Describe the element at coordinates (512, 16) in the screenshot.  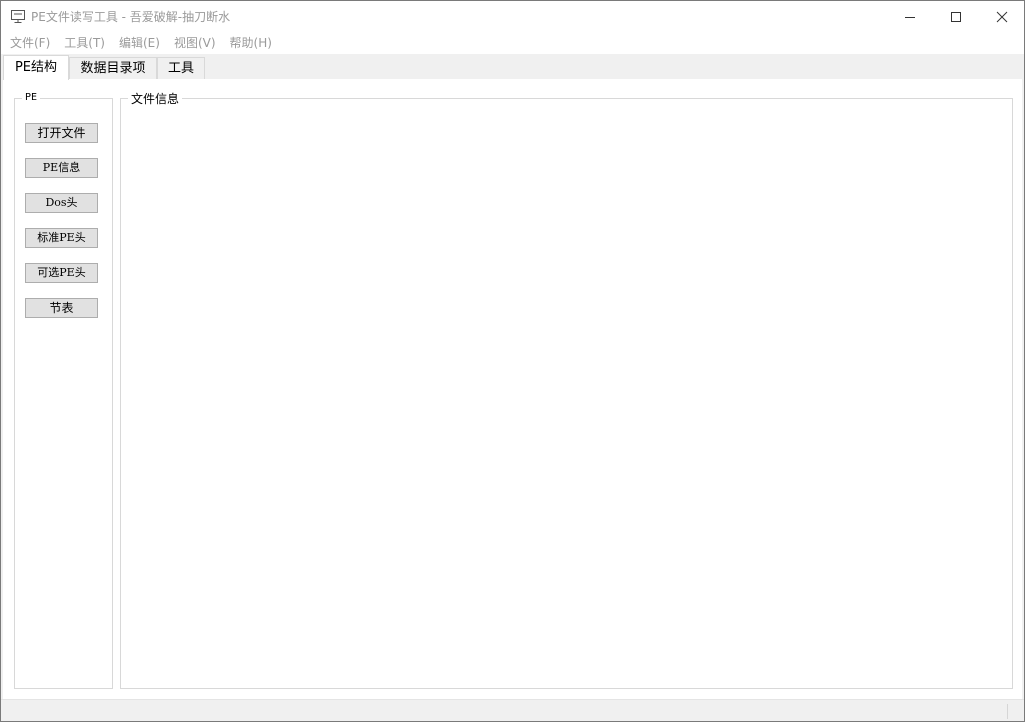
I see `title-bar: PE文件读写工具 - 吾爱破解-抽刀断水` at that location.